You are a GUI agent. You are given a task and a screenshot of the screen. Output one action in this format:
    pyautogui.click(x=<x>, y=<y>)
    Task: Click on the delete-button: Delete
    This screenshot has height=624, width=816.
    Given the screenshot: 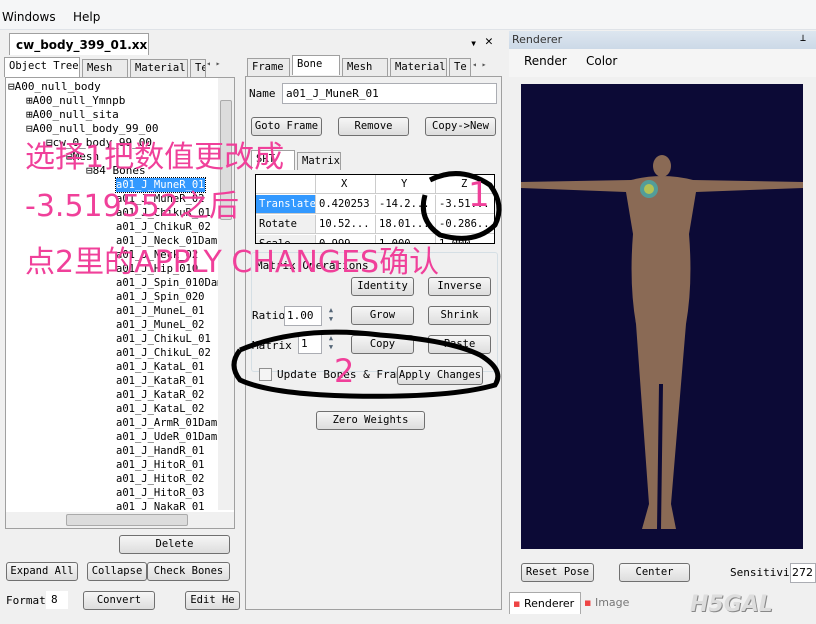 What is the action you would take?
    pyautogui.click(x=174, y=544)
    